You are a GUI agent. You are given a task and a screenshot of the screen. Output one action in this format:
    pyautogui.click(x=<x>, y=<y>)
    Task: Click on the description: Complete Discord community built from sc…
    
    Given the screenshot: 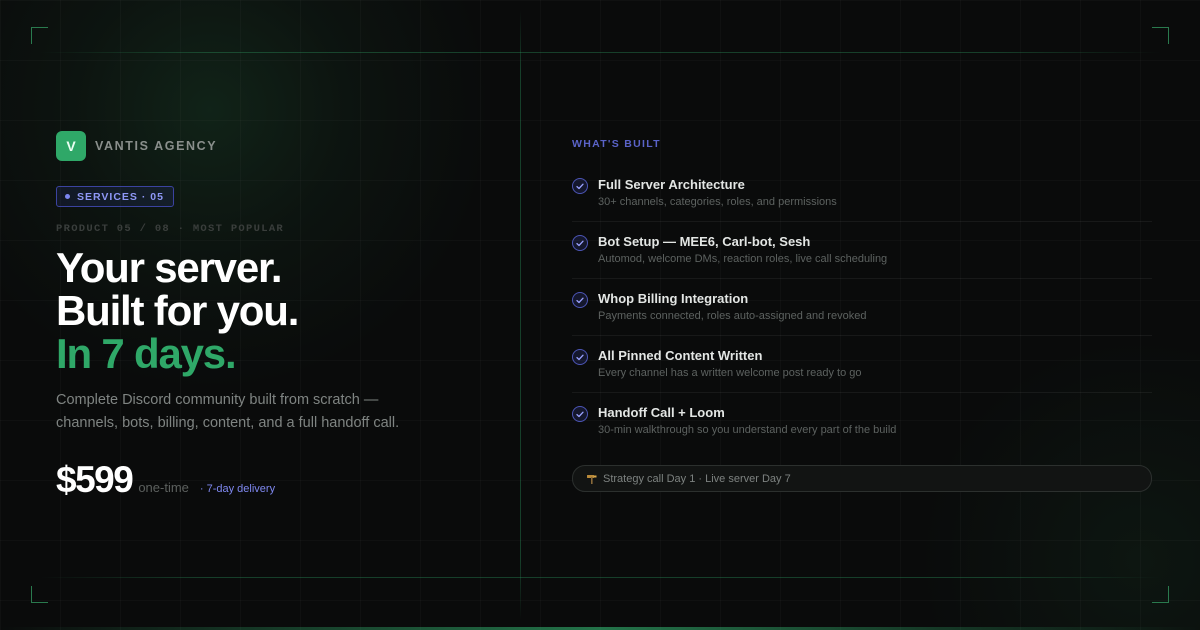 What is the action you would take?
    pyautogui.click(x=228, y=411)
    